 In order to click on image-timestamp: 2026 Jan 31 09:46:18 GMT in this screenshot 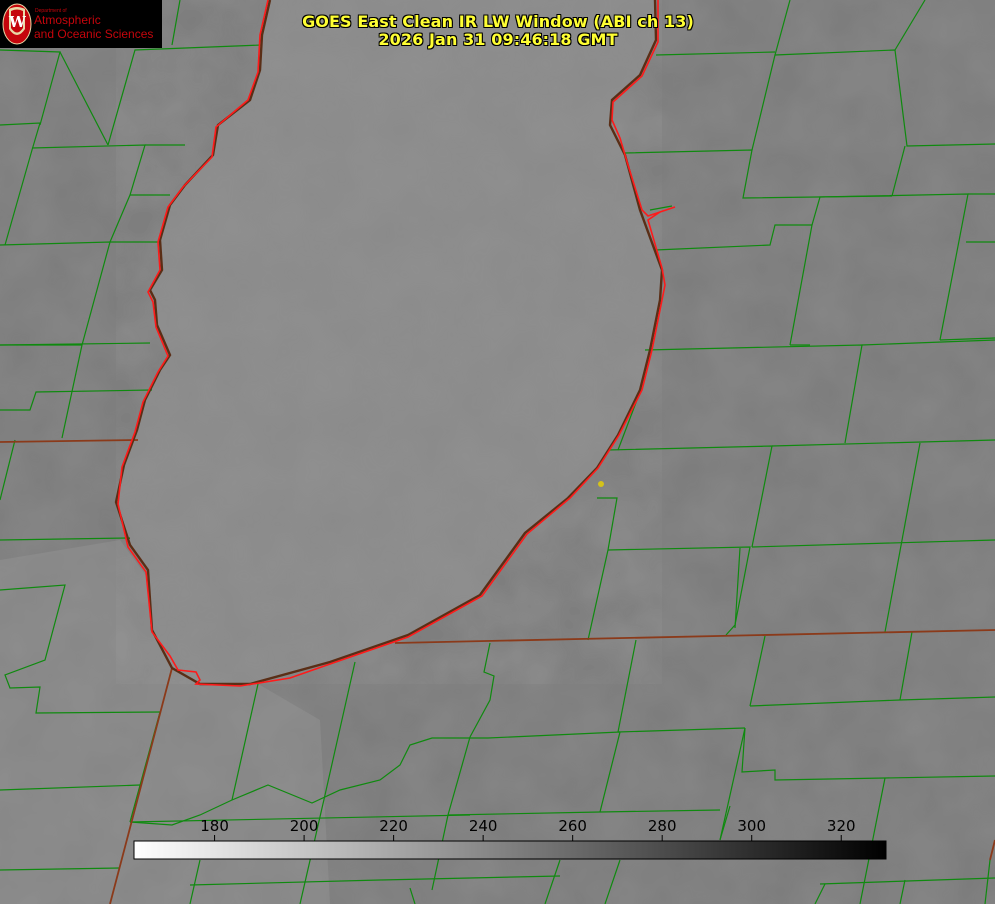, I will do `click(498, 39)`.